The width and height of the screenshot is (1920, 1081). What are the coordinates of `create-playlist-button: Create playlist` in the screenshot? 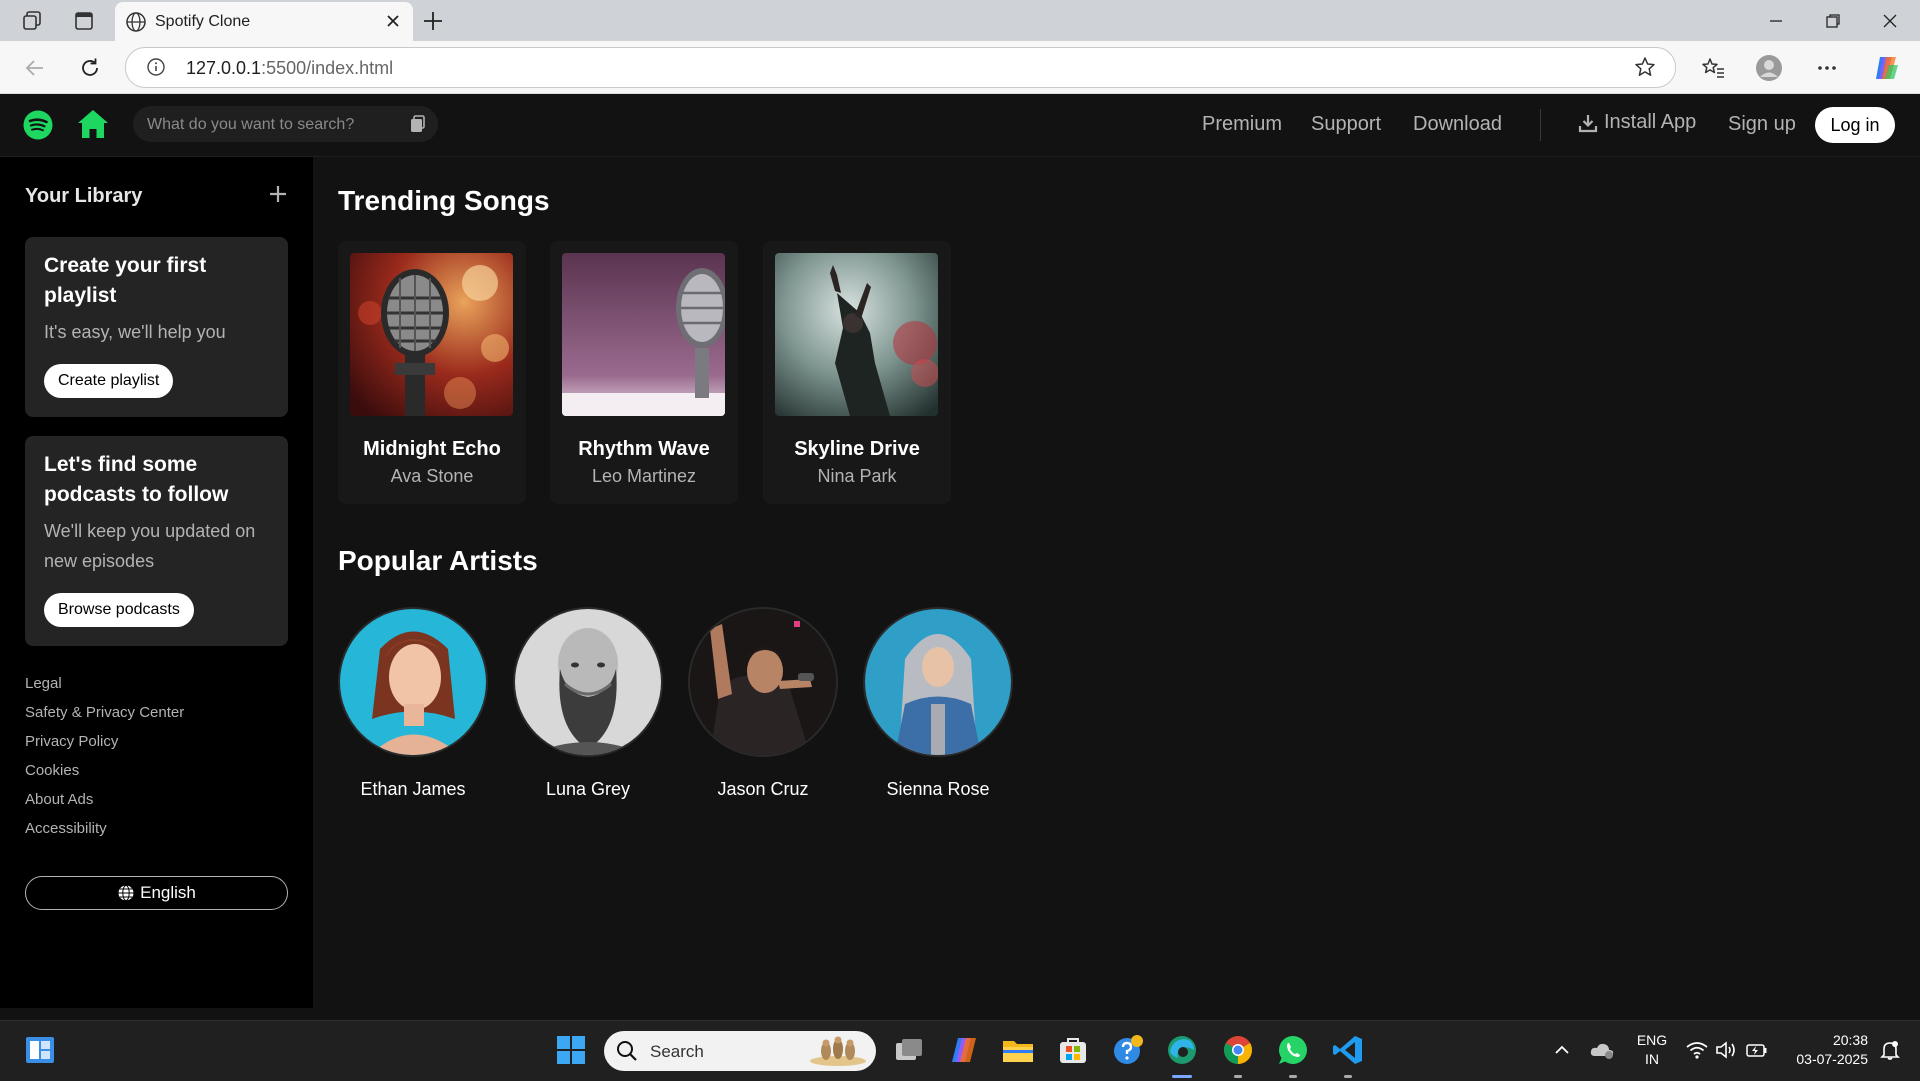 It's located at (109, 381).